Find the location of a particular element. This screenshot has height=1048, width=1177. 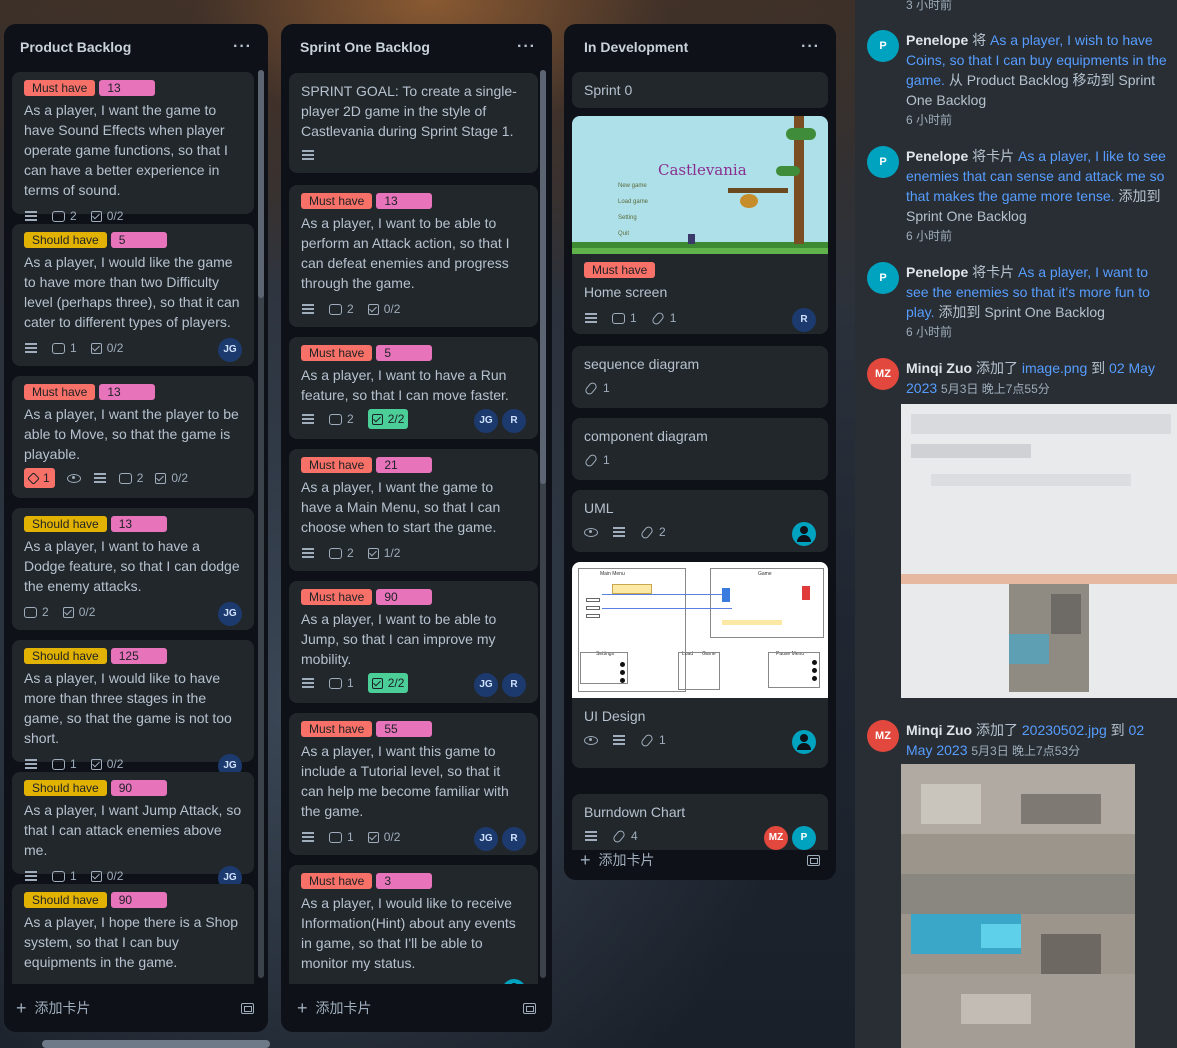

activity-time: 5月3日 晚上7点55分 is located at coordinates (995, 388).